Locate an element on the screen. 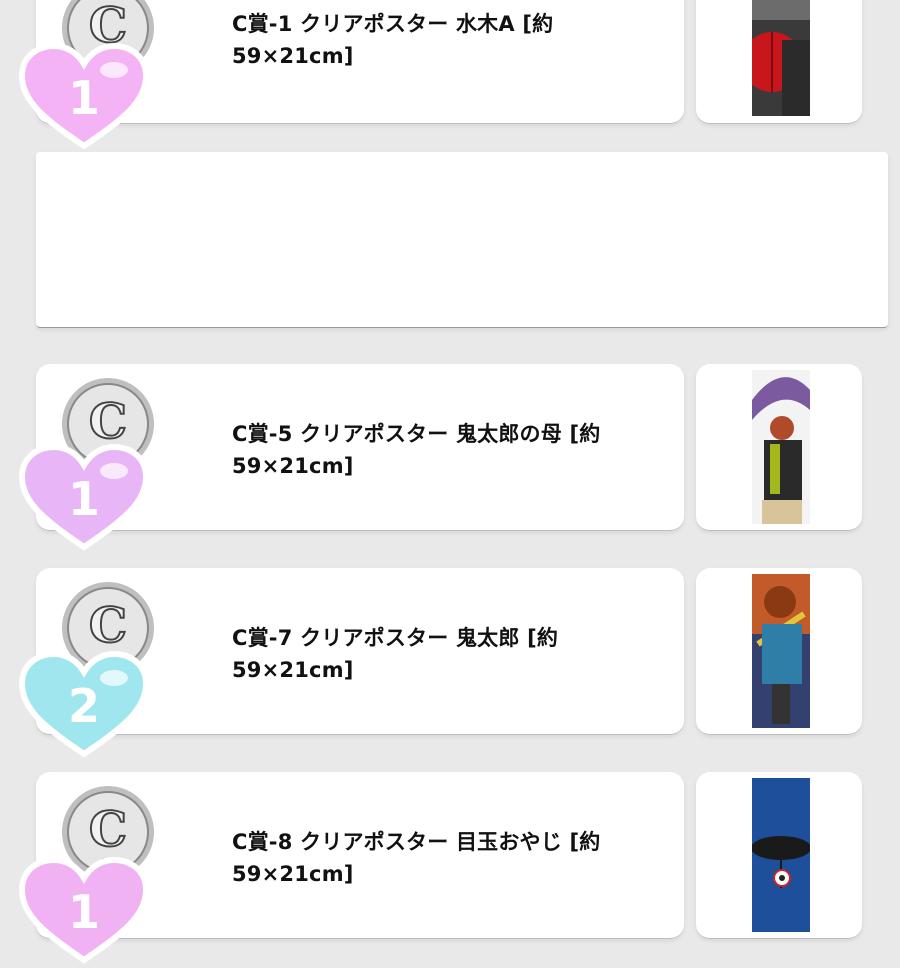  prize-title: C賞-8 クリアポスター 目玉おやじ [約 59×21cm] is located at coordinates (416, 858).